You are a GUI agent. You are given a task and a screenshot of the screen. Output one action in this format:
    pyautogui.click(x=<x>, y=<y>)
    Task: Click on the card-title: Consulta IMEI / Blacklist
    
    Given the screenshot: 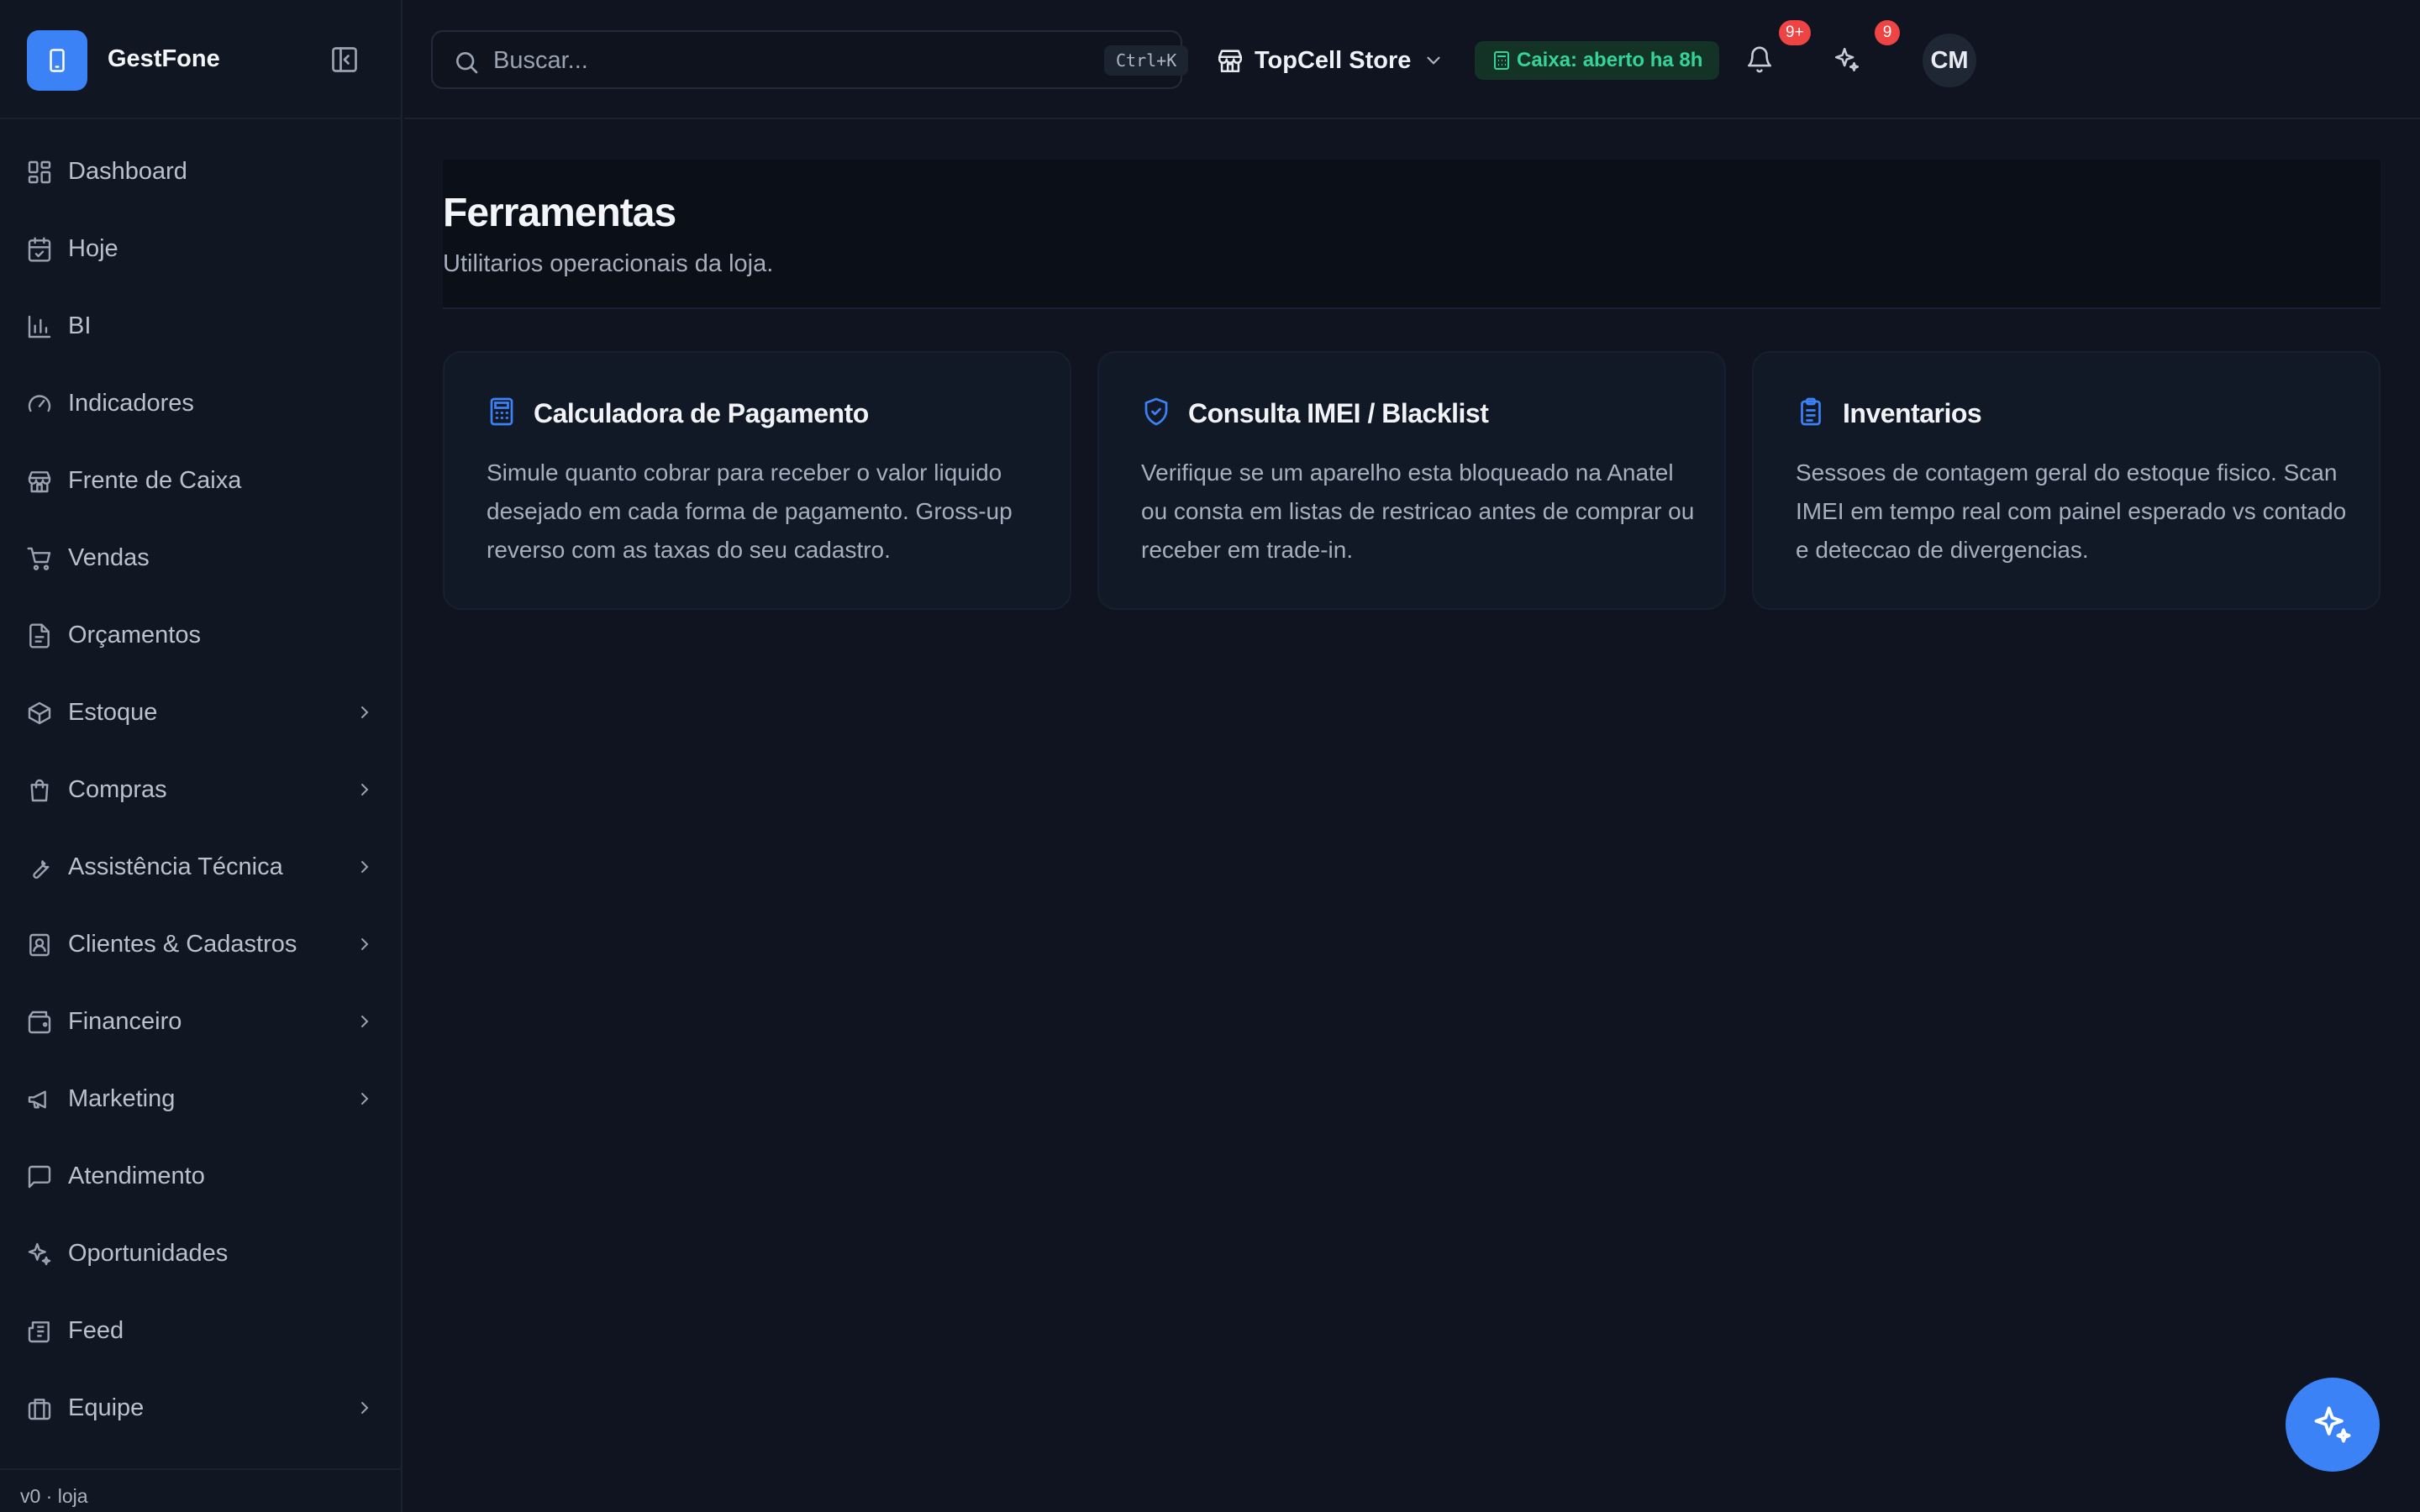 What is the action you would take?
    pyautogui.click(x=1338, y=413)
    